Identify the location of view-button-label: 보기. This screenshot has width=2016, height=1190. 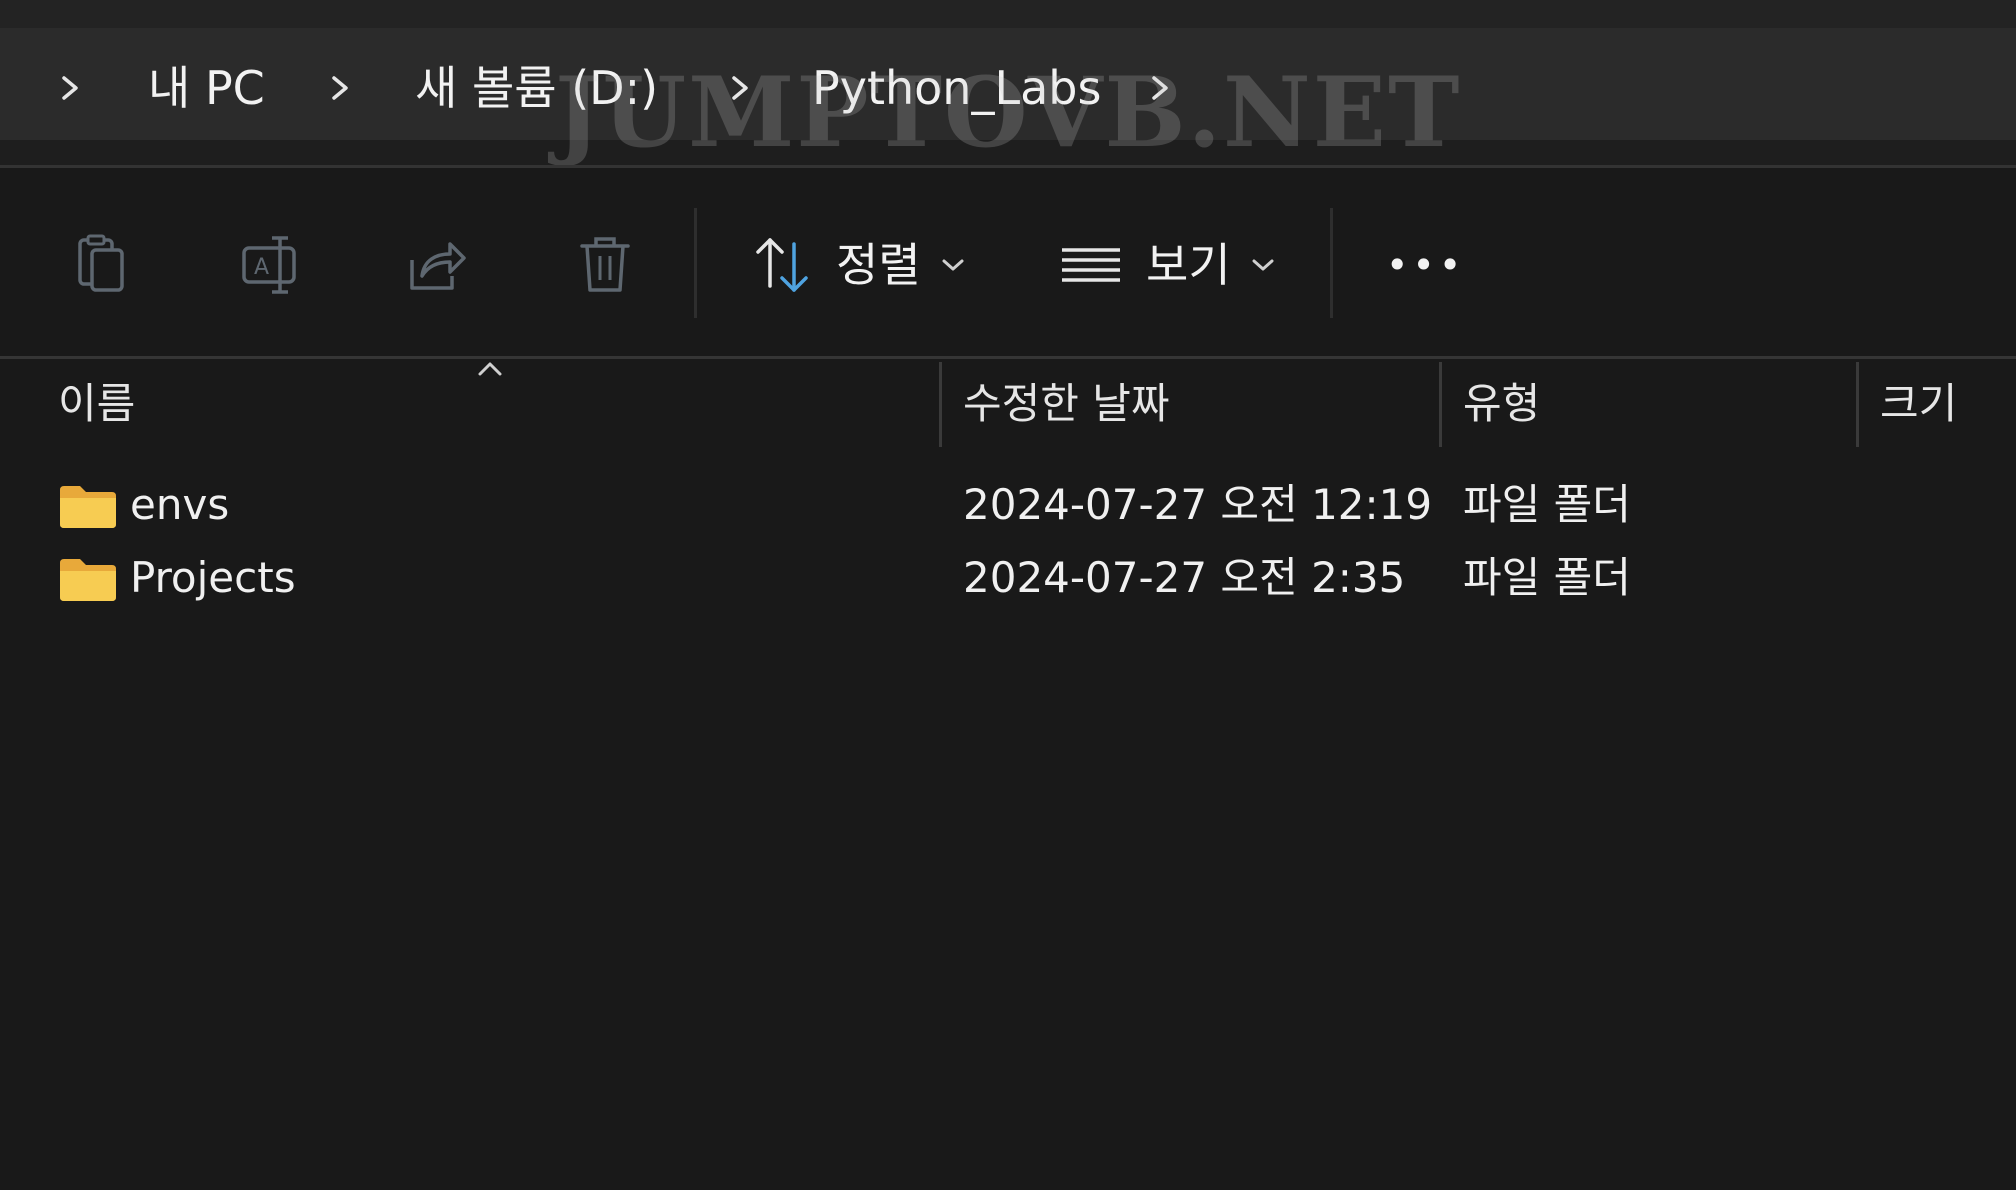
(1188, 265).